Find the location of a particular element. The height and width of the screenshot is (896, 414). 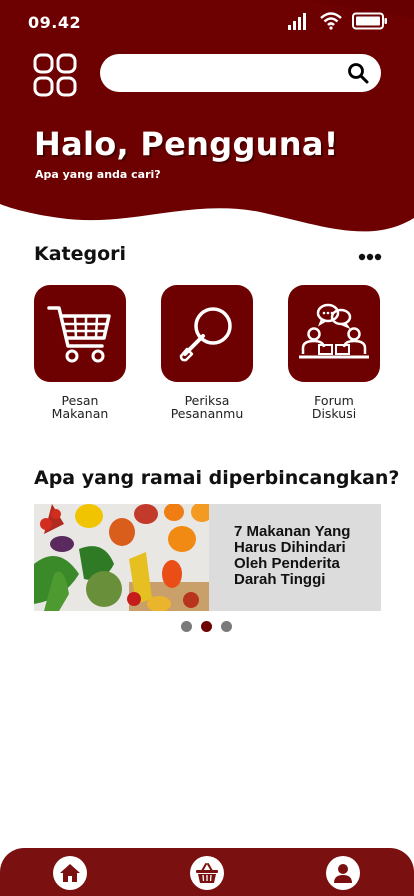

carousel-indicator is located at coordinates (206, 626).